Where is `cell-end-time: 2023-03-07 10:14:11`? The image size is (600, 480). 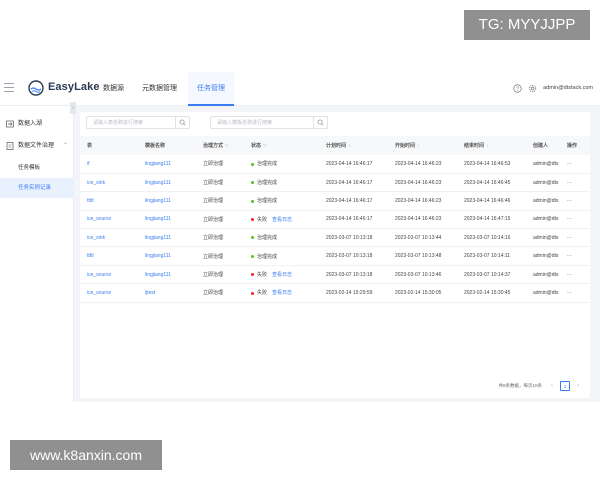 cell-end-time: 2023-03-07 10:14:11 is located at coordinates (491, 256).